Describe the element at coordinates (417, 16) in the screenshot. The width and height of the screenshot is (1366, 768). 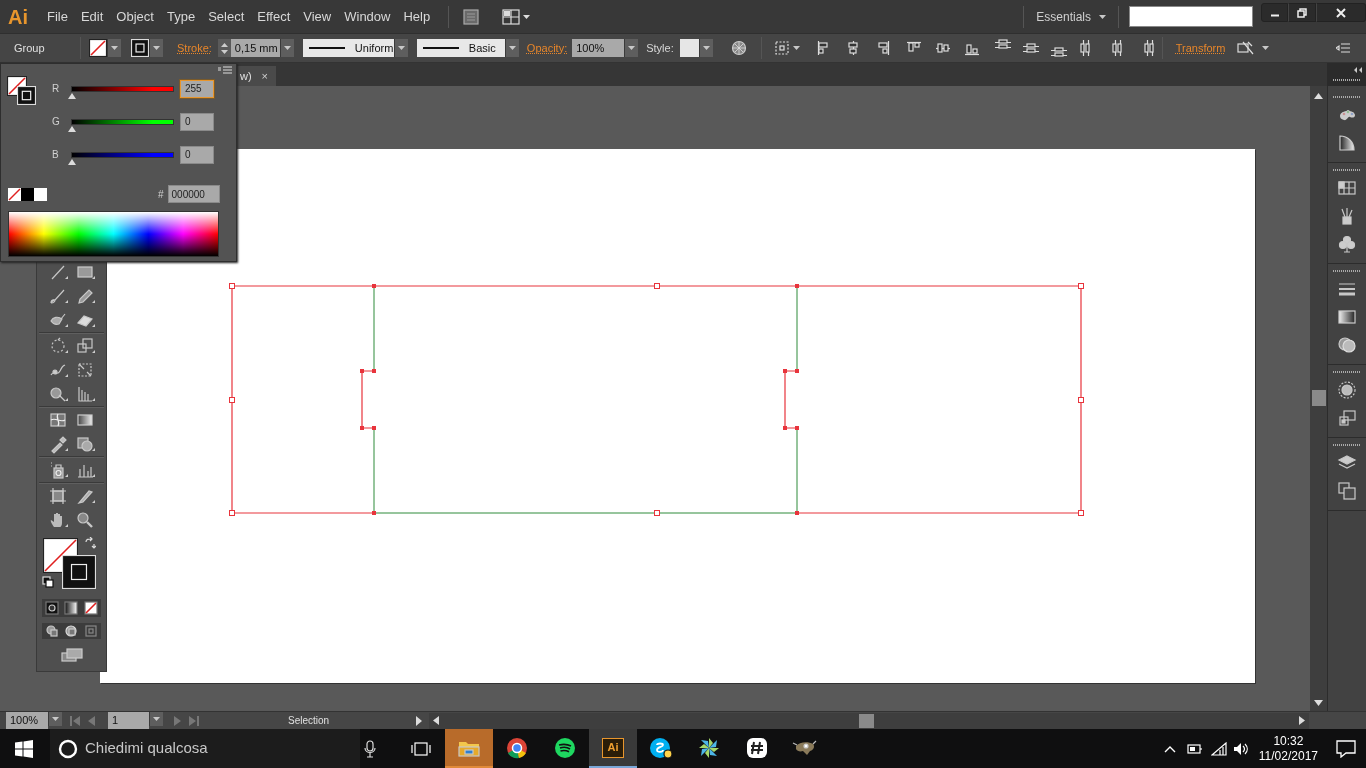
I see `menu-item: Help` at that location.